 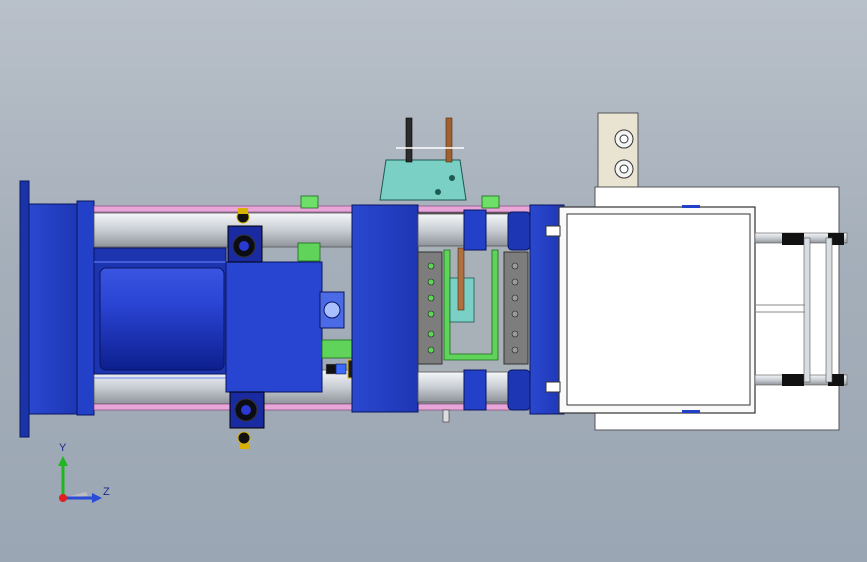 What do you see at coordinates (309, 202) in the screenshot?
I see `green-cap-top` at bounding box center [309, 202].